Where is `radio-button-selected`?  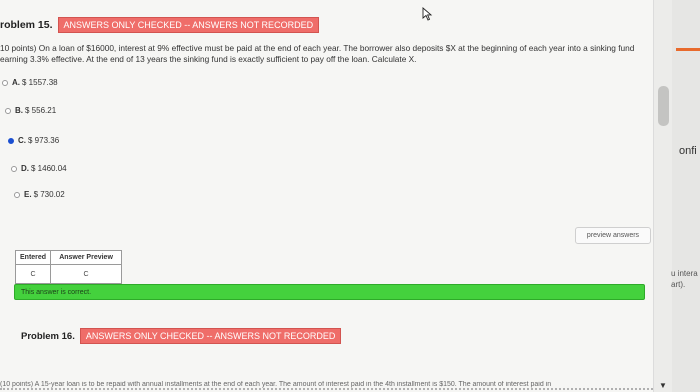
radio-button-selected is located at coordinates (11, 140).